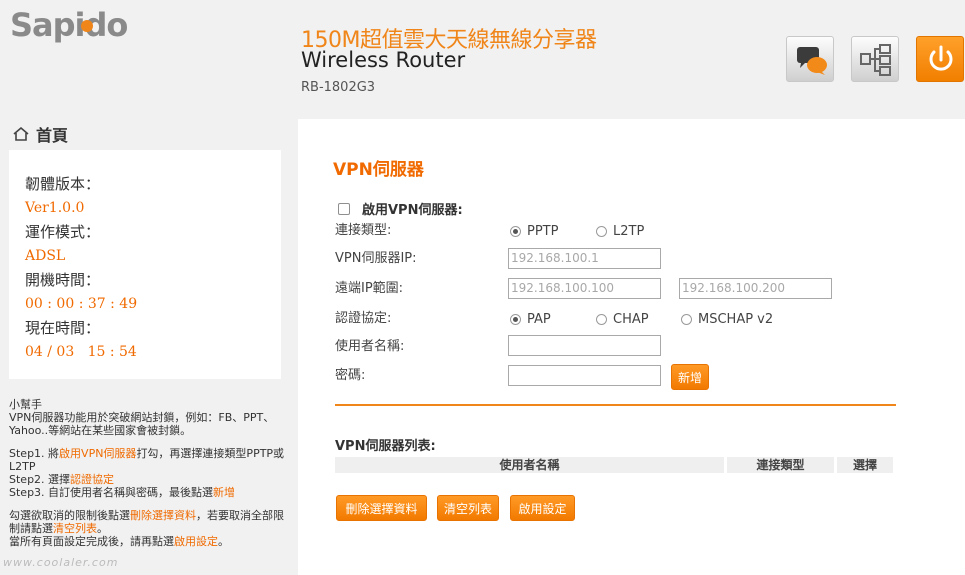  I want to click on svg-text: Sapido, so click(68, 25).